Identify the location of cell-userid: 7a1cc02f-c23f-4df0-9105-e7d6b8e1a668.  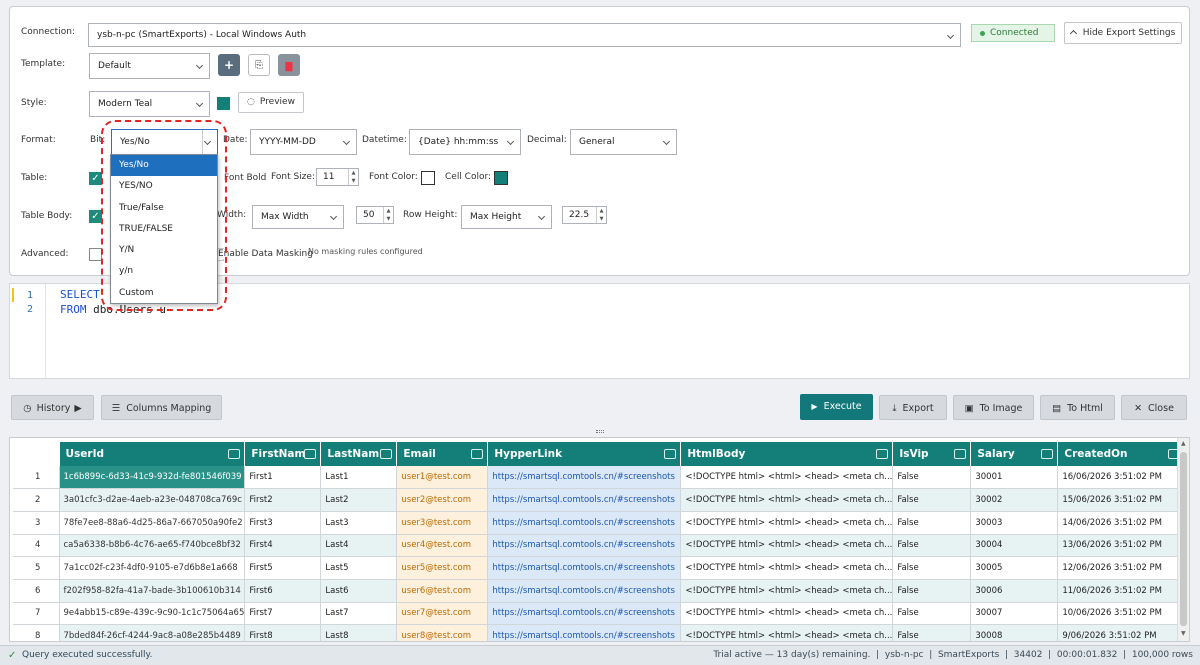
(152, 568).